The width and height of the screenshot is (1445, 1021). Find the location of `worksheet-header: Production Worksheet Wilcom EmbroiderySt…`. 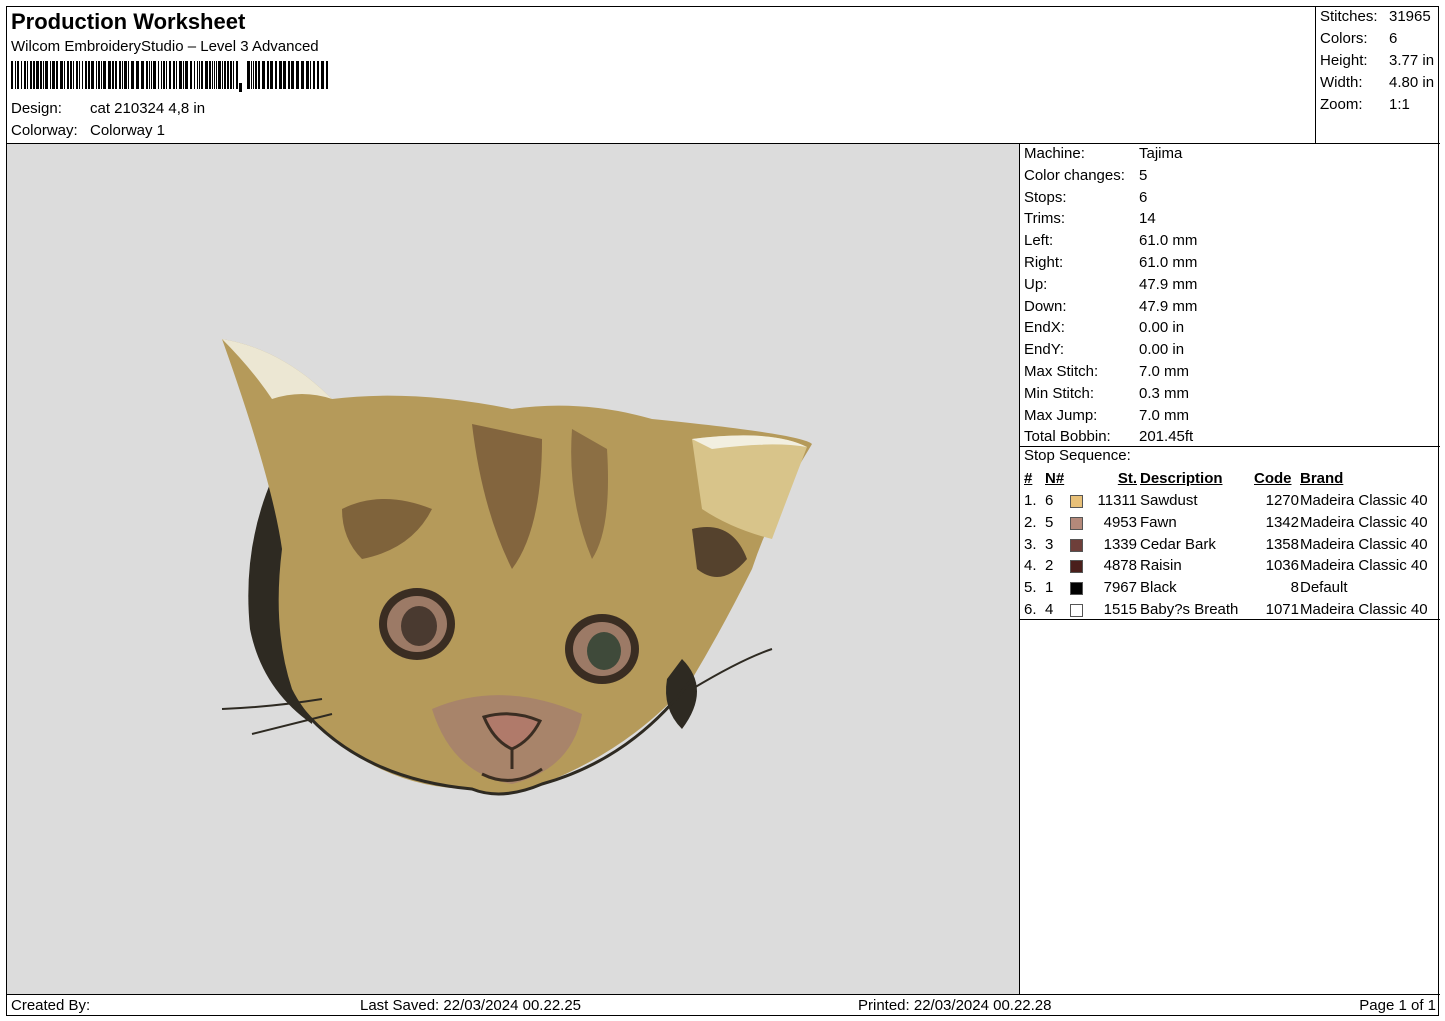

worksheet-header: Production Worksheet Wilcom EmbroiderySt… is located at coordinates (723, 75).